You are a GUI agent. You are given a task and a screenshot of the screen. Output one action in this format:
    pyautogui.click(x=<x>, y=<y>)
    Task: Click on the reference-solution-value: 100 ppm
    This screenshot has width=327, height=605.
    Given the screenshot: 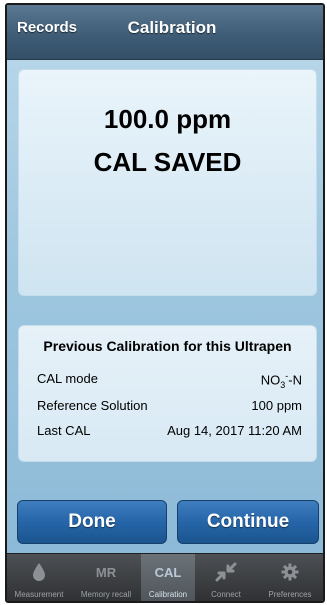 What is the action you would take?
    pyautogui.click(x=276, y=405)
    